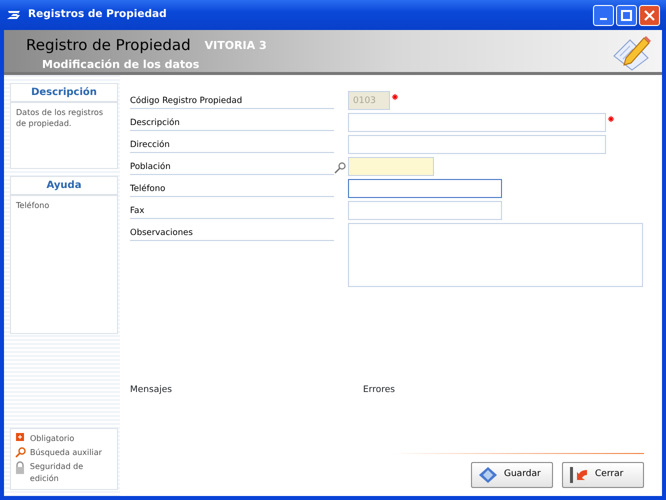  Describe the element at coordinates (235, 46) in the screenshot. I see `app-name: VITORIA 3` at that location.